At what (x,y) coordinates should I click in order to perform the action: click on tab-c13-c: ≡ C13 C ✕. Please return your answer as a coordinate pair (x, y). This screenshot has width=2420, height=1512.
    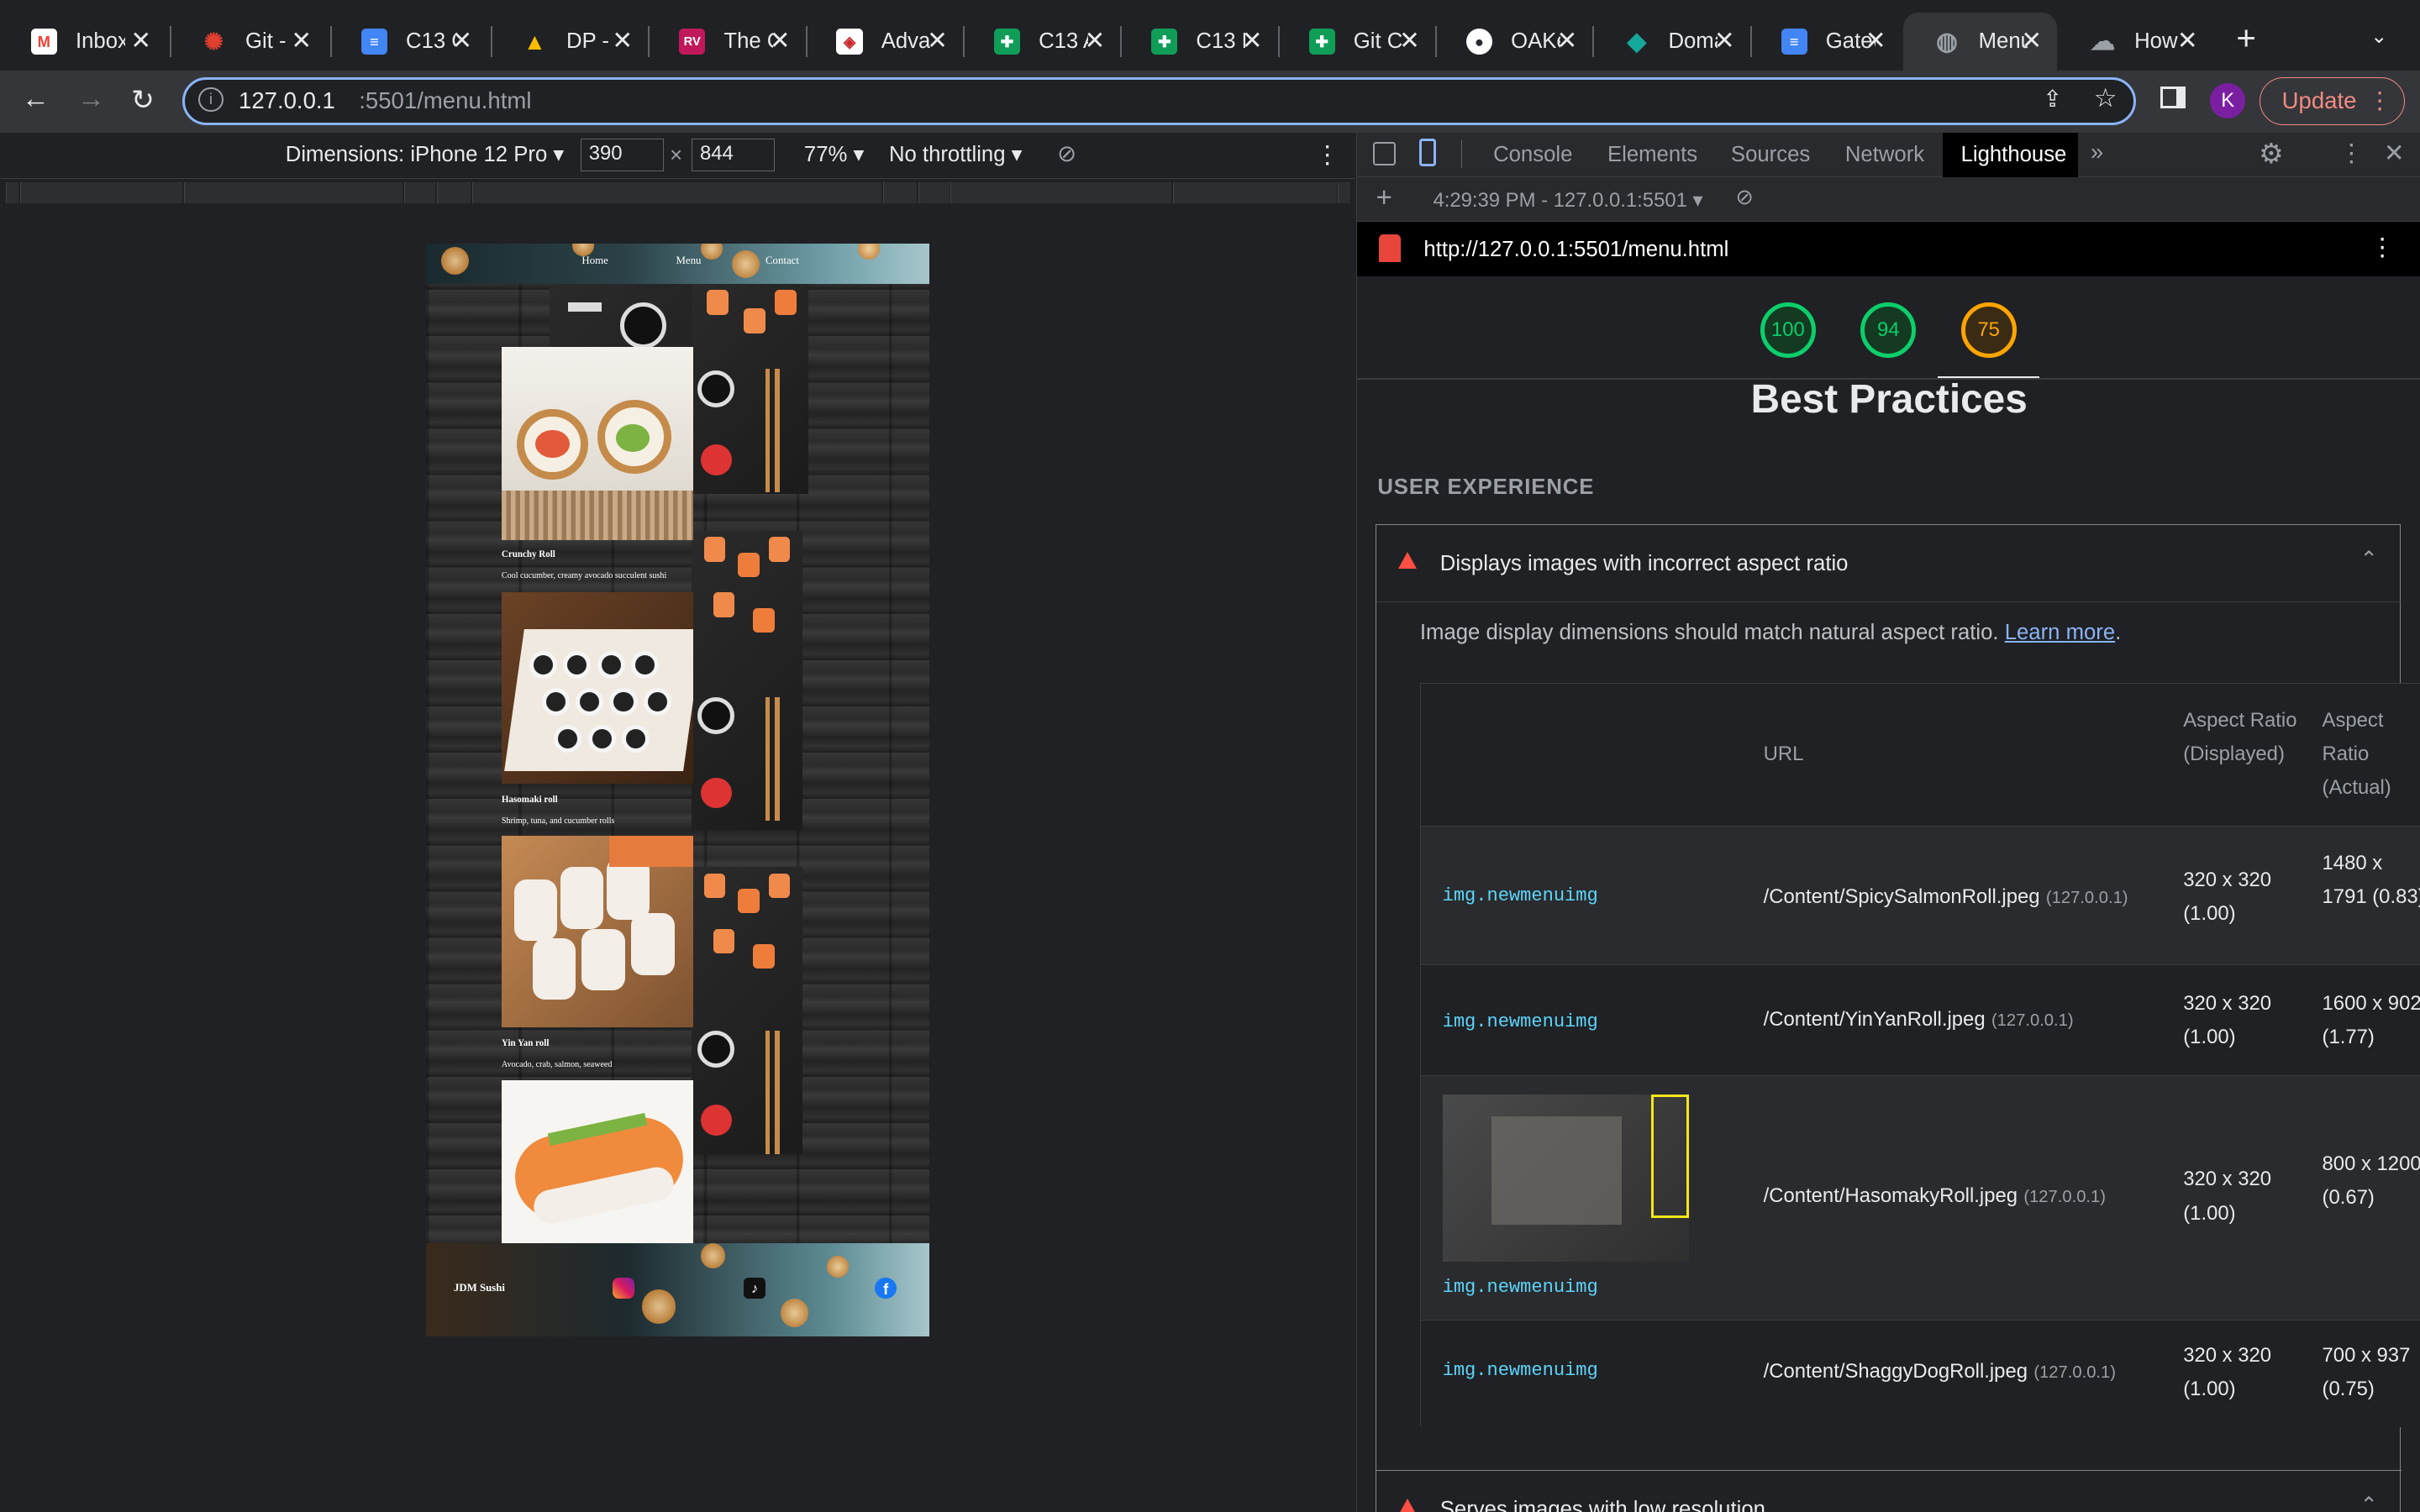
    Looking at the image, I should click on (408, 42).